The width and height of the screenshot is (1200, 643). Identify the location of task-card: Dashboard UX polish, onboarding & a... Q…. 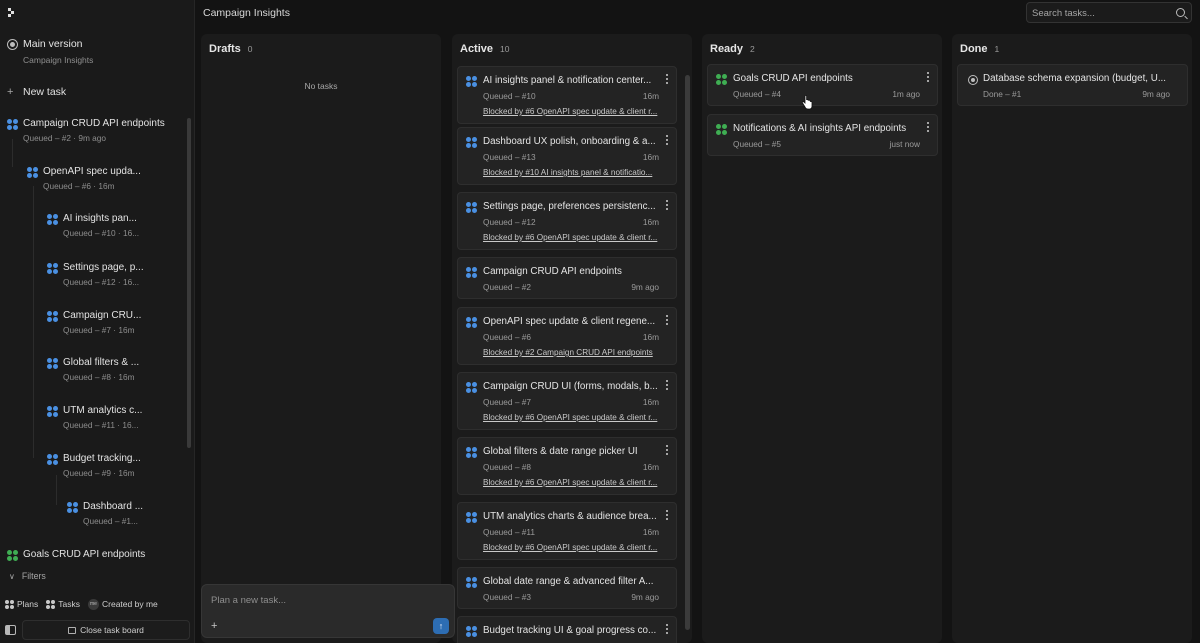
(567, 156).